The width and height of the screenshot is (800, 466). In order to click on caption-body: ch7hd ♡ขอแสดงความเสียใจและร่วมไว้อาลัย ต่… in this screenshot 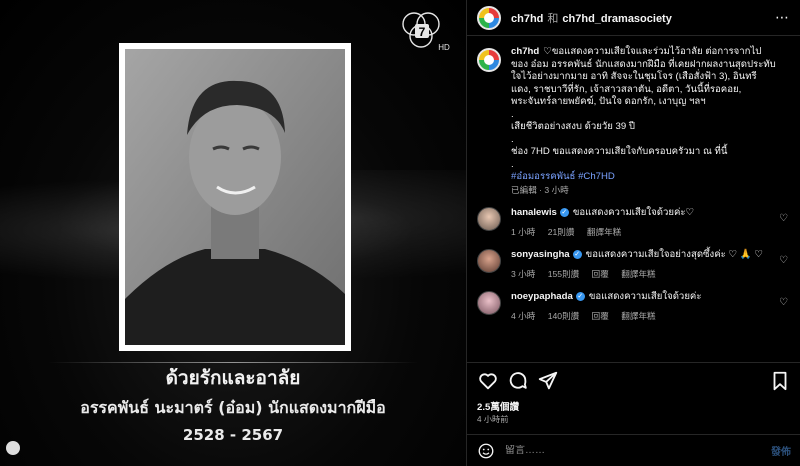, I will do `click(643, 121)`.